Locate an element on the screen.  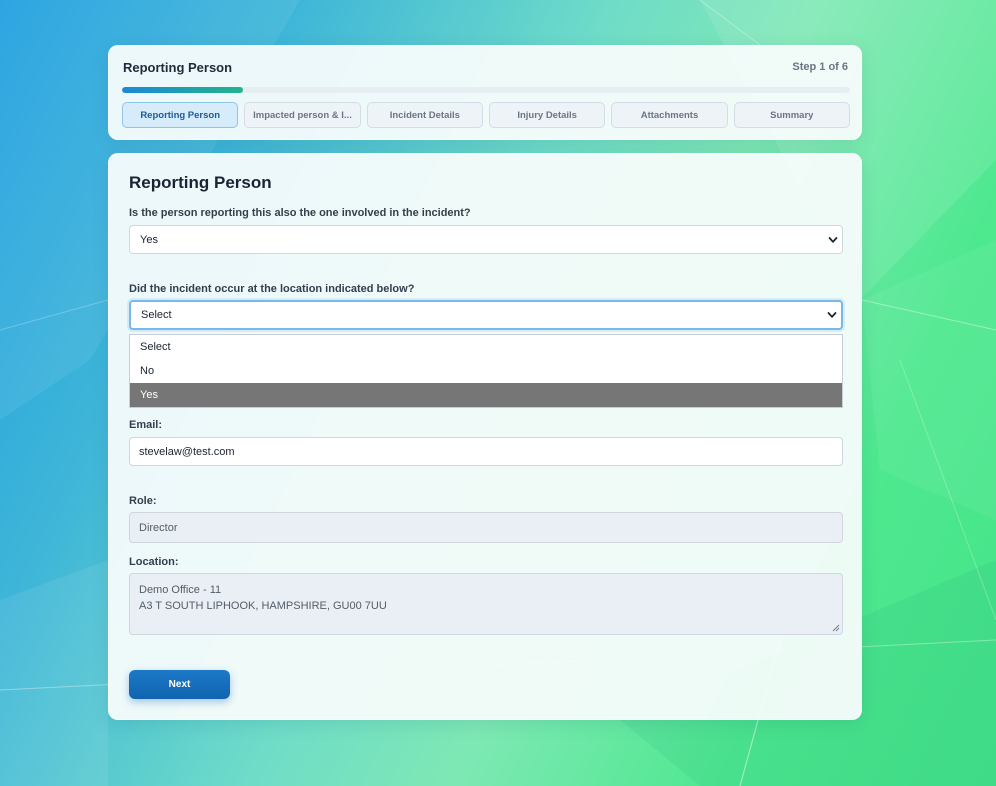
q1-select-value: Yes is located at coordinates (149, 239).